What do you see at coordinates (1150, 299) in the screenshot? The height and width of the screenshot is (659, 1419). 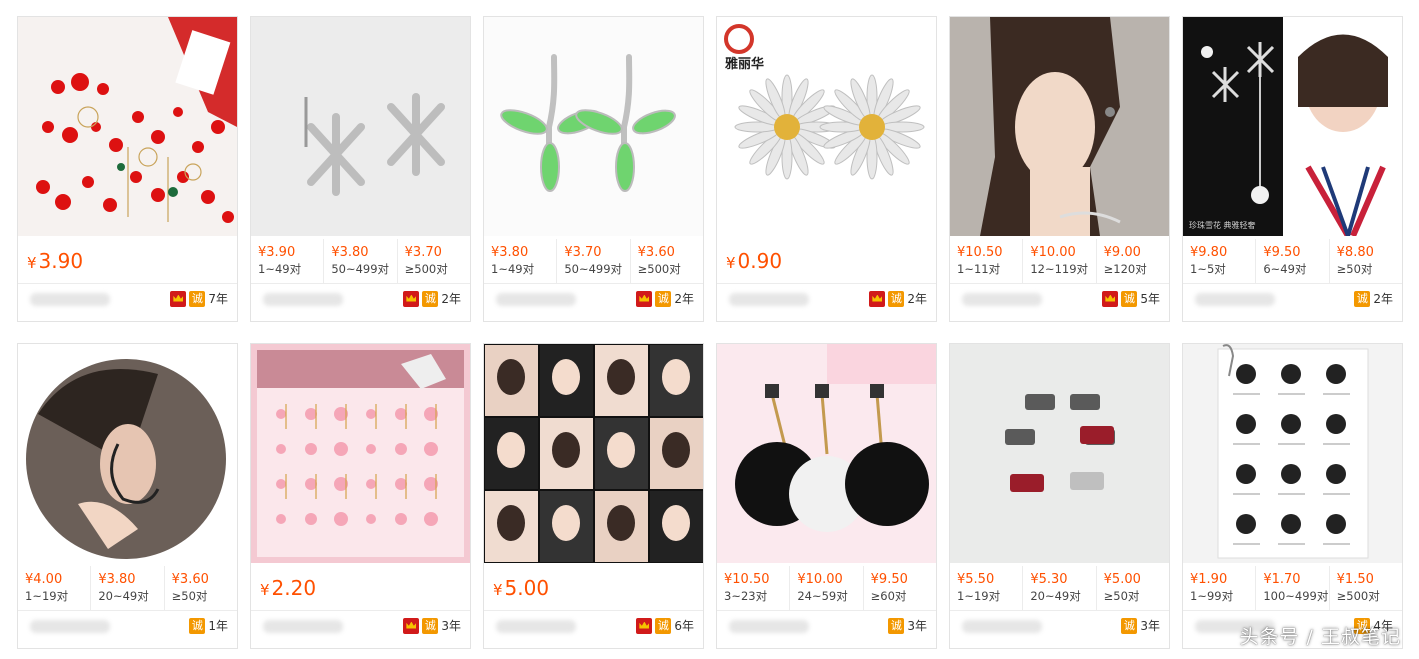 I see `seller-years: 5年` at bounding box center [1150, 299].